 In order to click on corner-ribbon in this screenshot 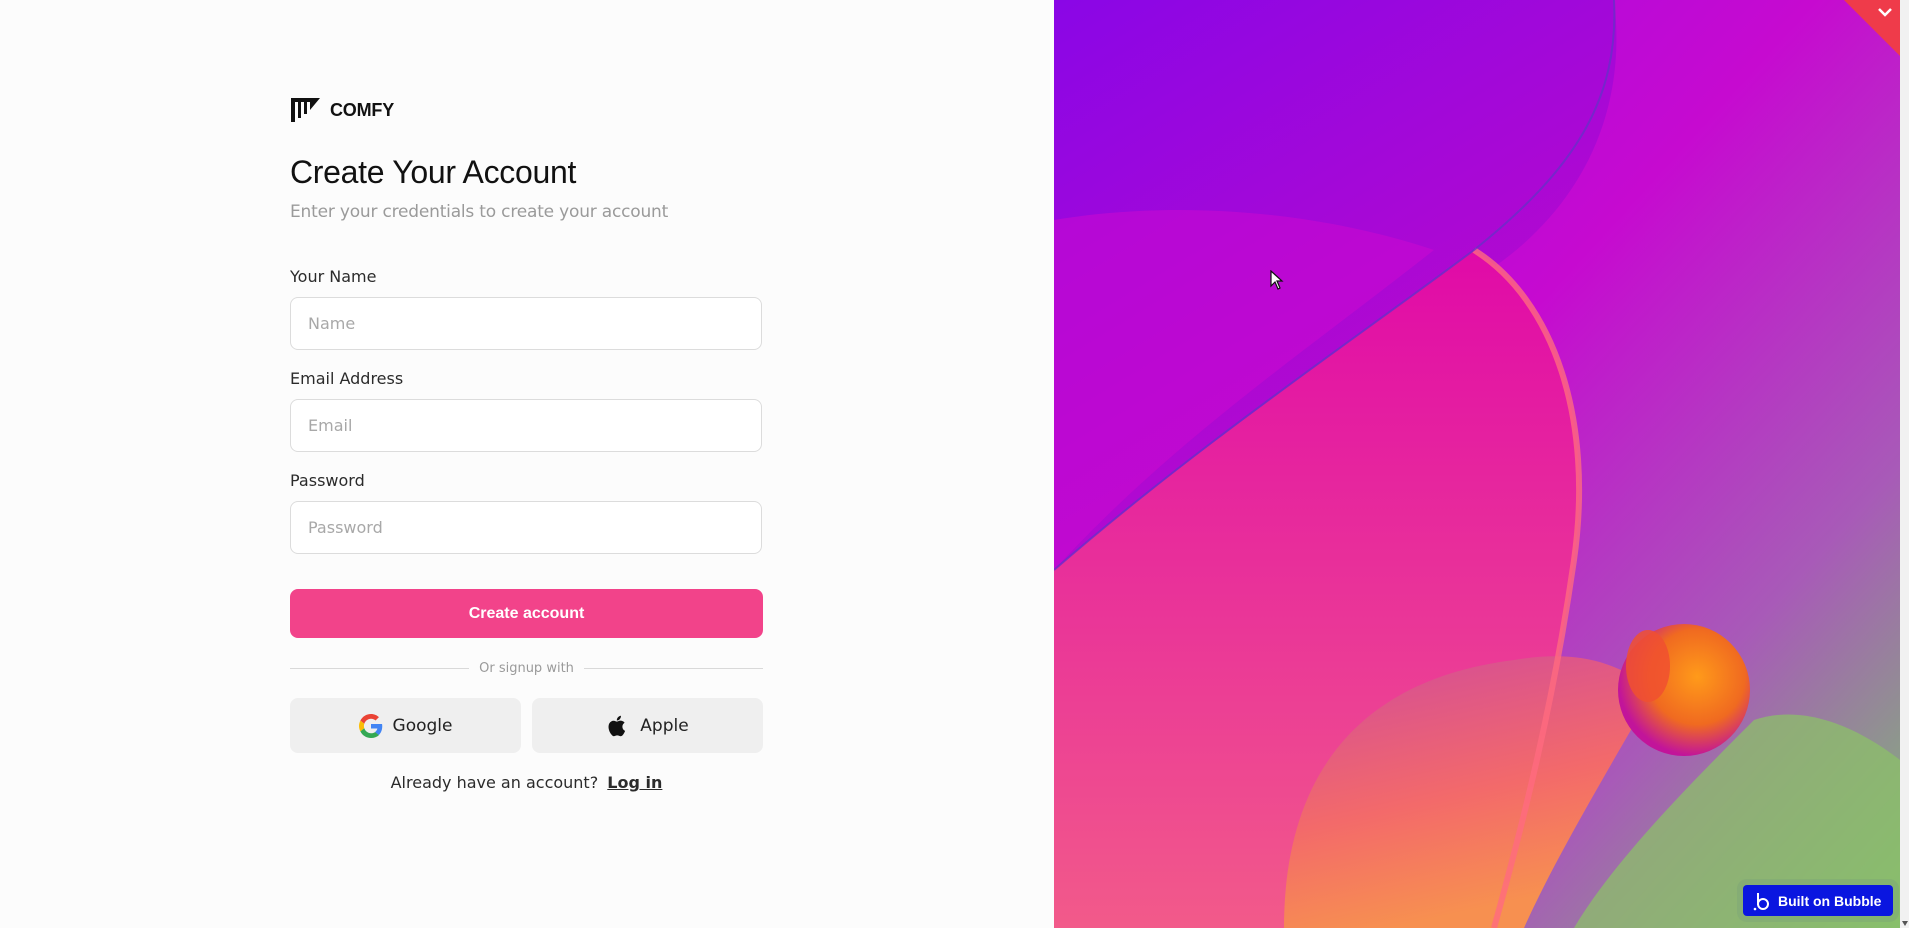, I will do `click(1872, 28)`.